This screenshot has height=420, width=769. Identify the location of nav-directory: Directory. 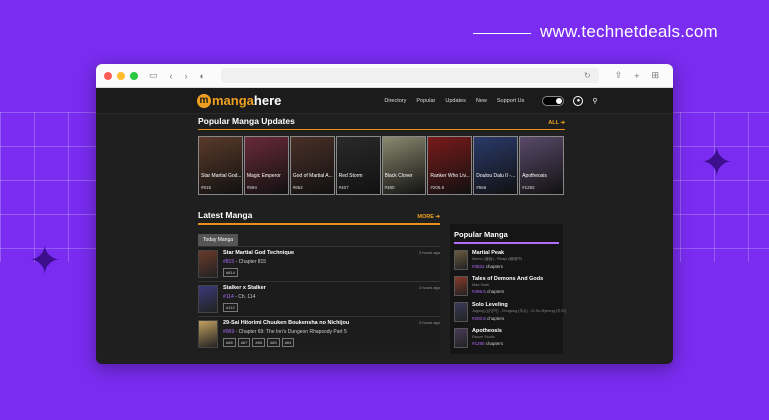
(395, 101).